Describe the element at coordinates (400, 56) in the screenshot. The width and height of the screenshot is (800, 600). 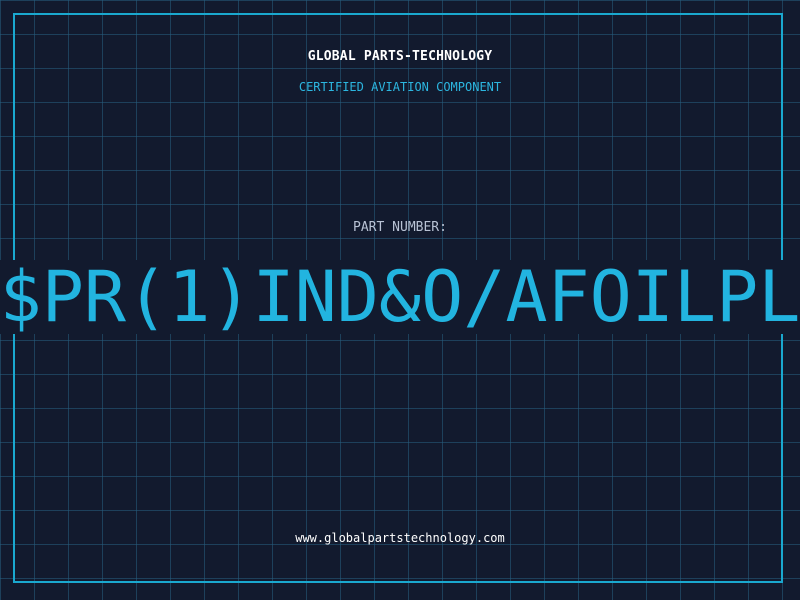
I see `company-name: GLOBAL PARTS-TECHNOLOGY` at that location.